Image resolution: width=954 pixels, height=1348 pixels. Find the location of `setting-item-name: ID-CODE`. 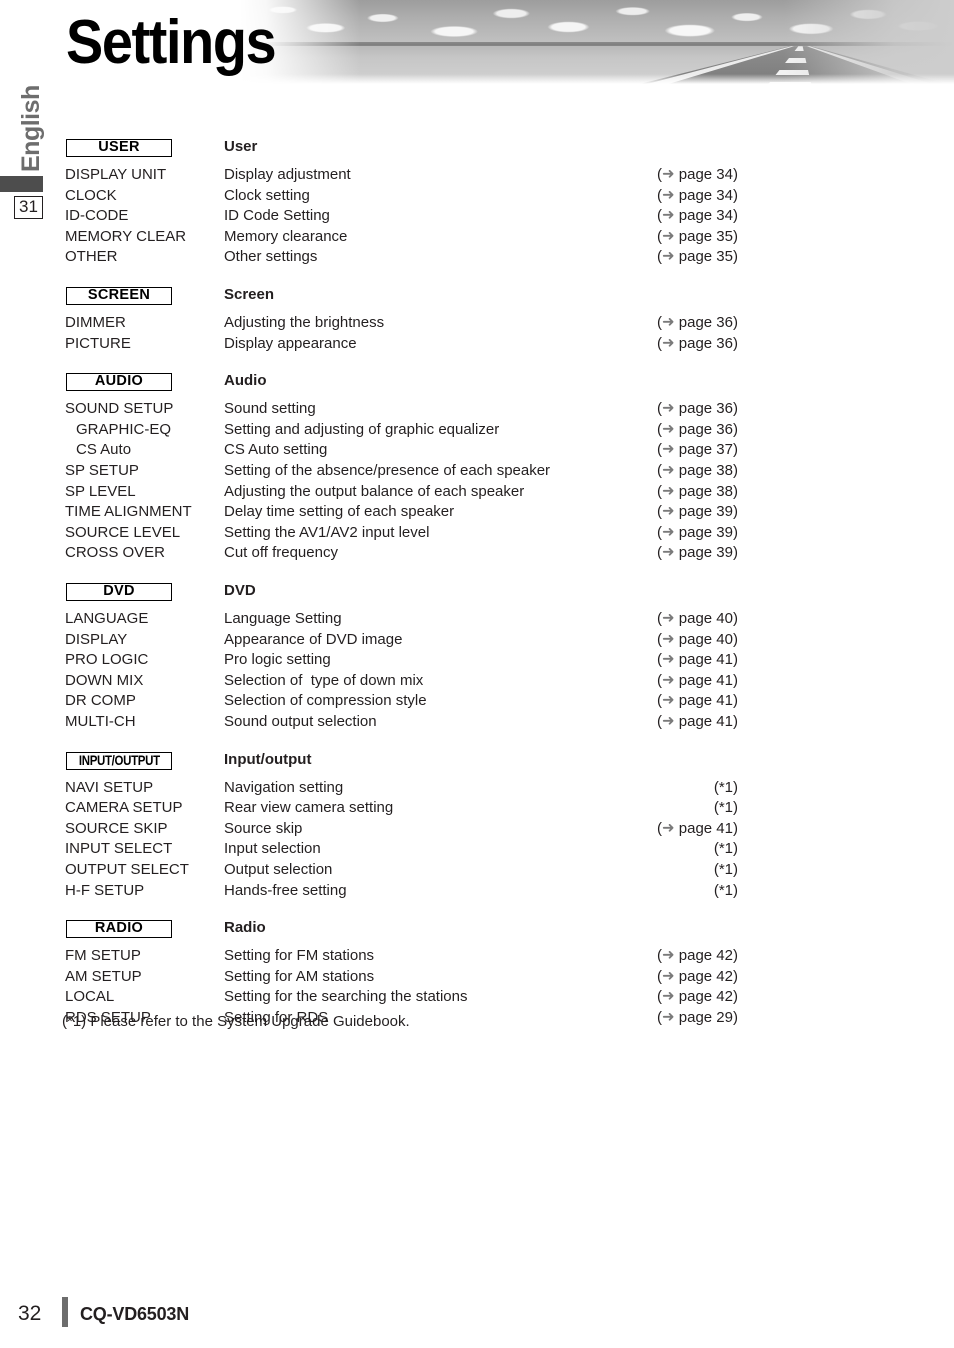

setting-item-name: ID-CODE is located at coordinates (97, 216).